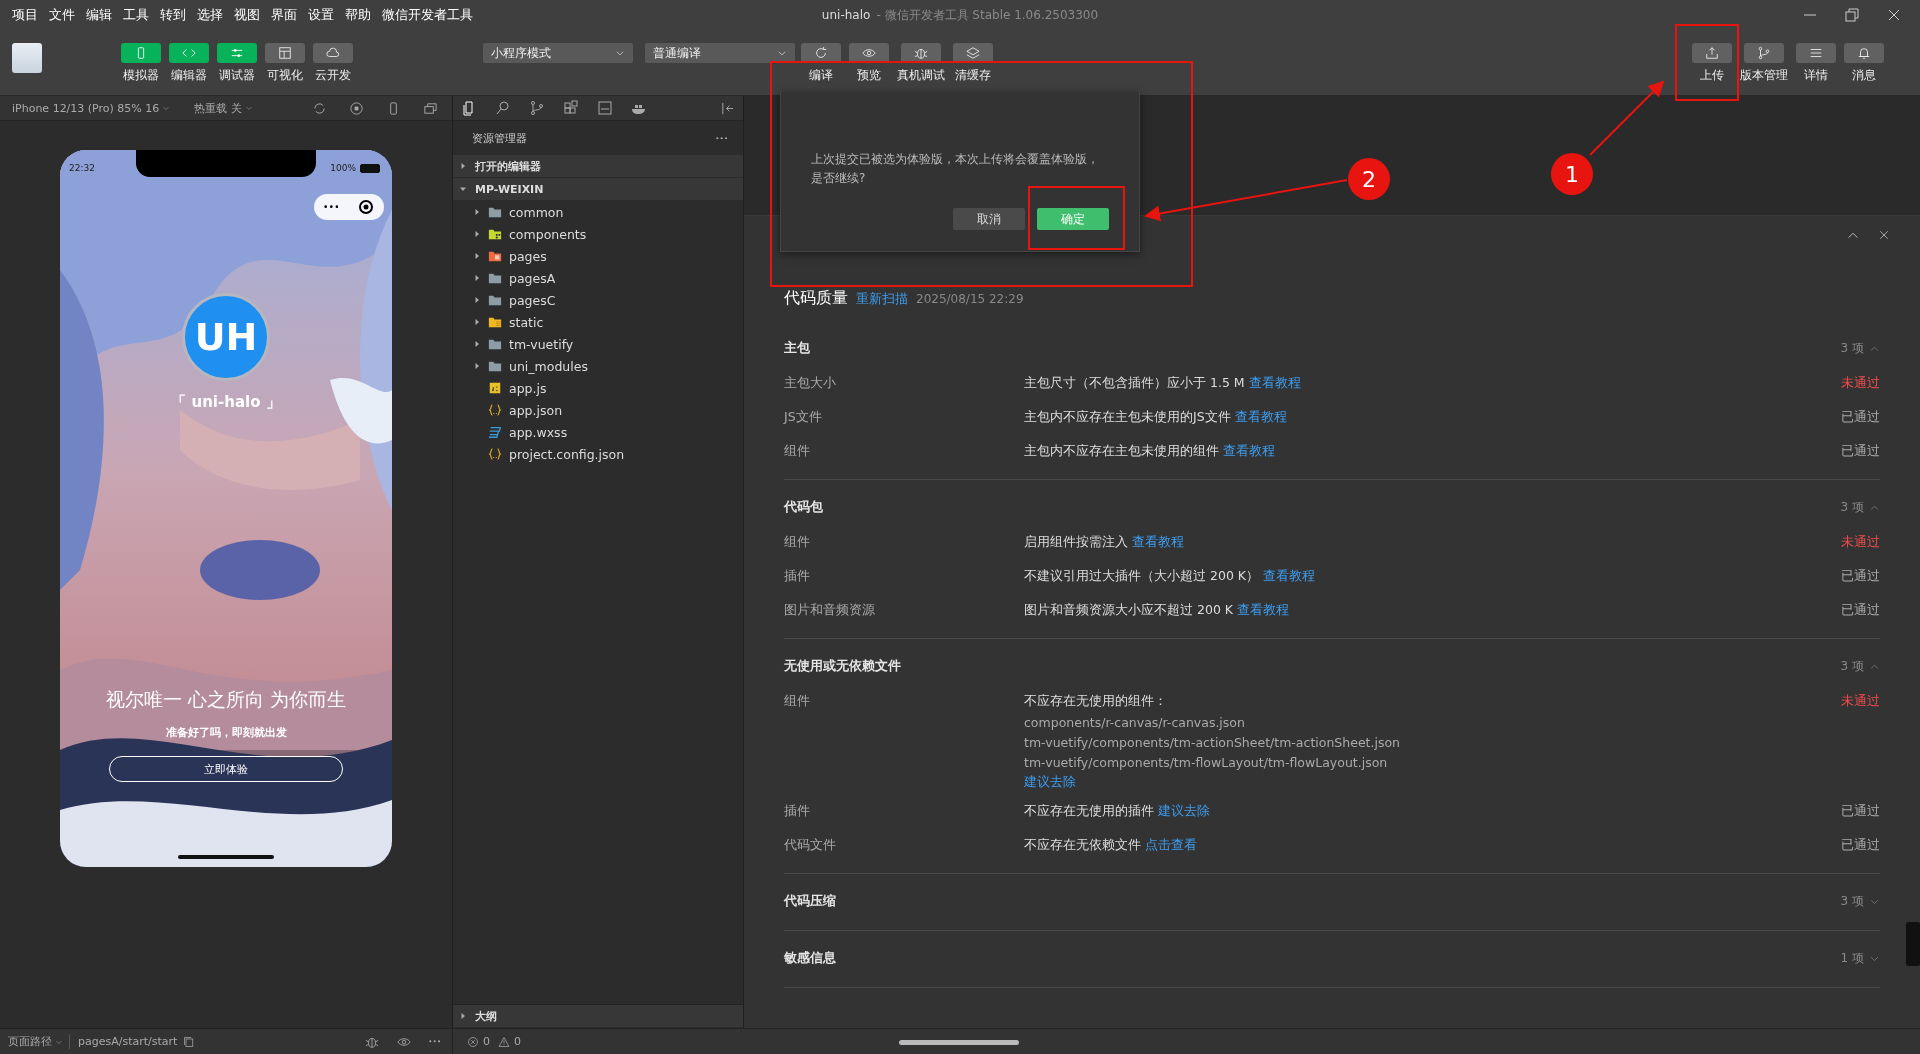  What do you see at coordinates (1432, 782) in the screenshot?
I see `suggestion-link: 建议去除` at bounding box center [1432, 782].